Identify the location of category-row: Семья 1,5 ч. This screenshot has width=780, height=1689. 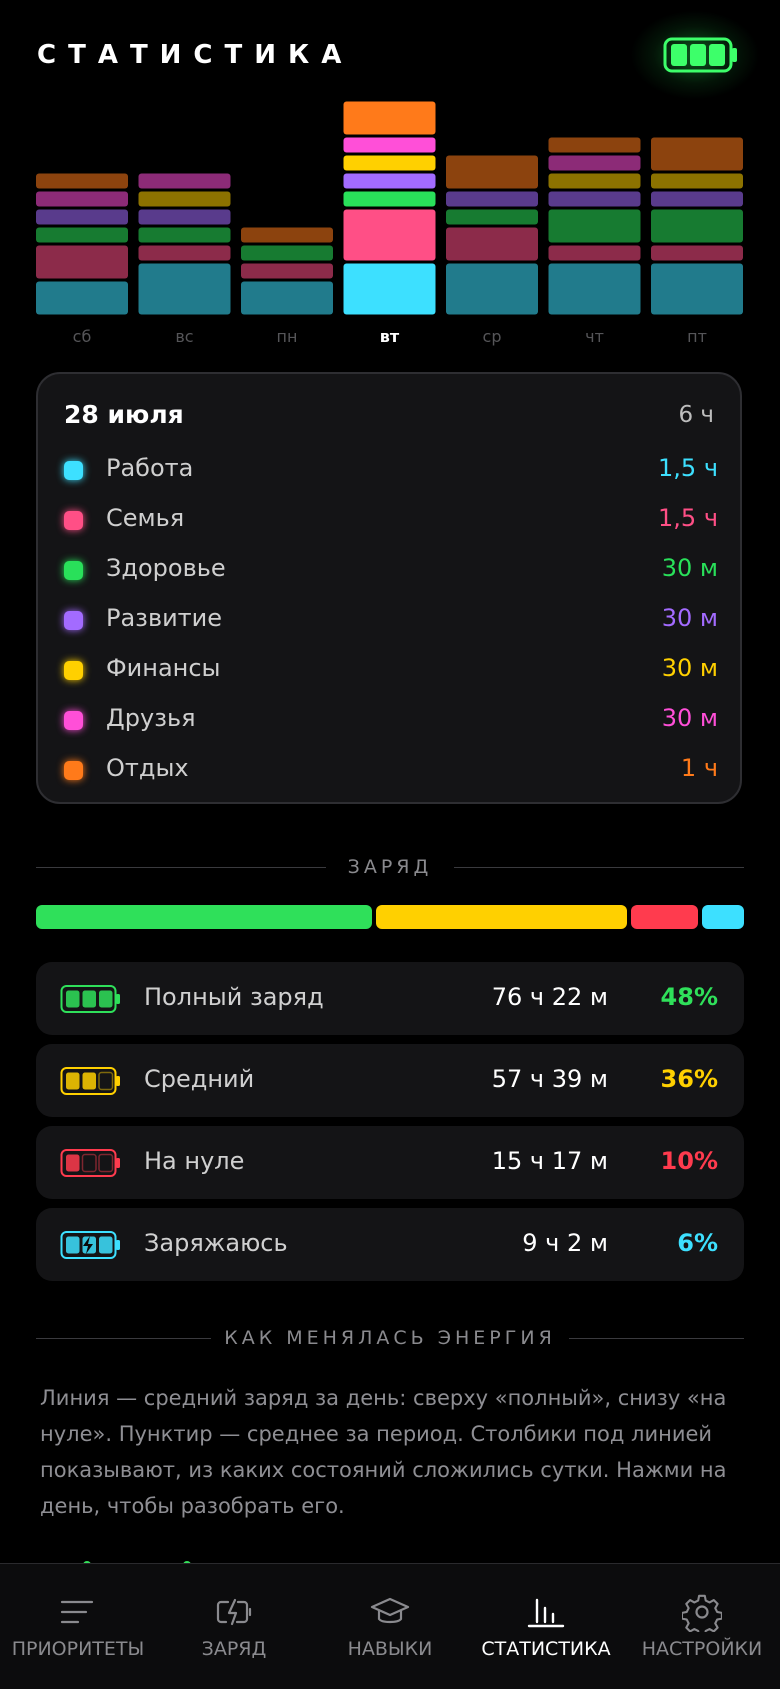
(391, 522).